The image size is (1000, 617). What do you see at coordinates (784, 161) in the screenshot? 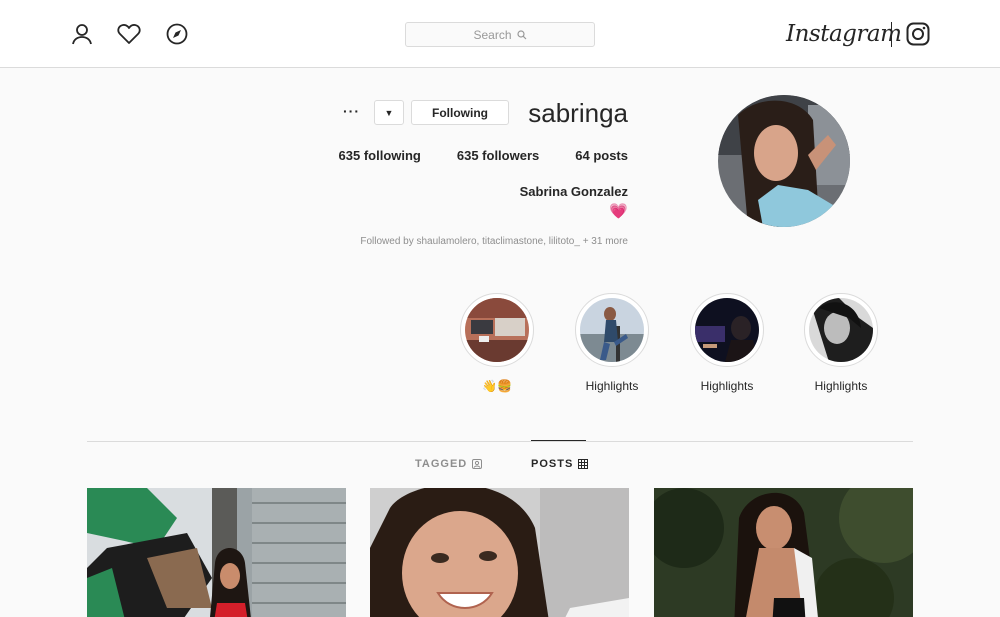
I see `profile-avatar` at bounding box center [784, 161].